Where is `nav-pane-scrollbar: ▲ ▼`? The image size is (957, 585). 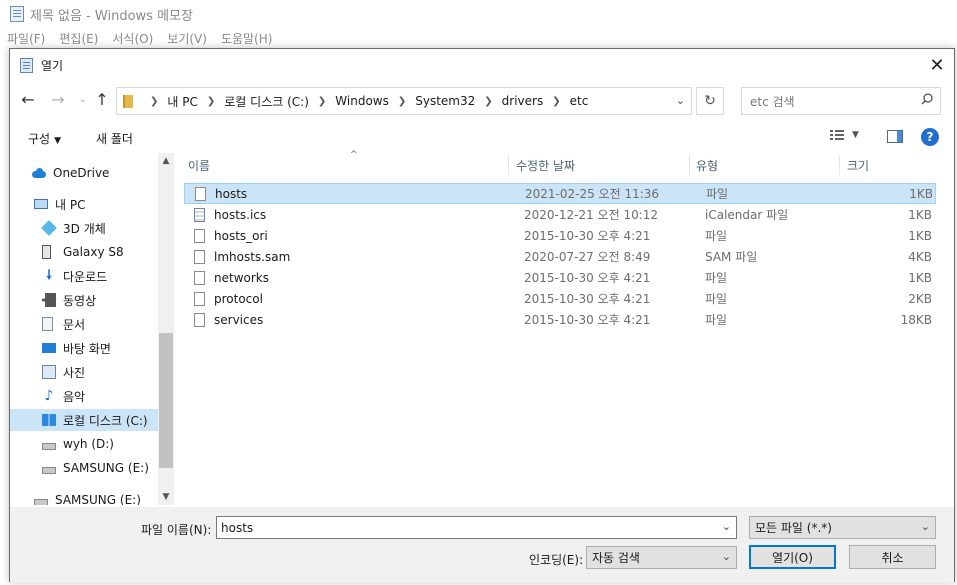
nav-pane-scrollbar: ▲ ▼ is located at coordinates (166, 329).